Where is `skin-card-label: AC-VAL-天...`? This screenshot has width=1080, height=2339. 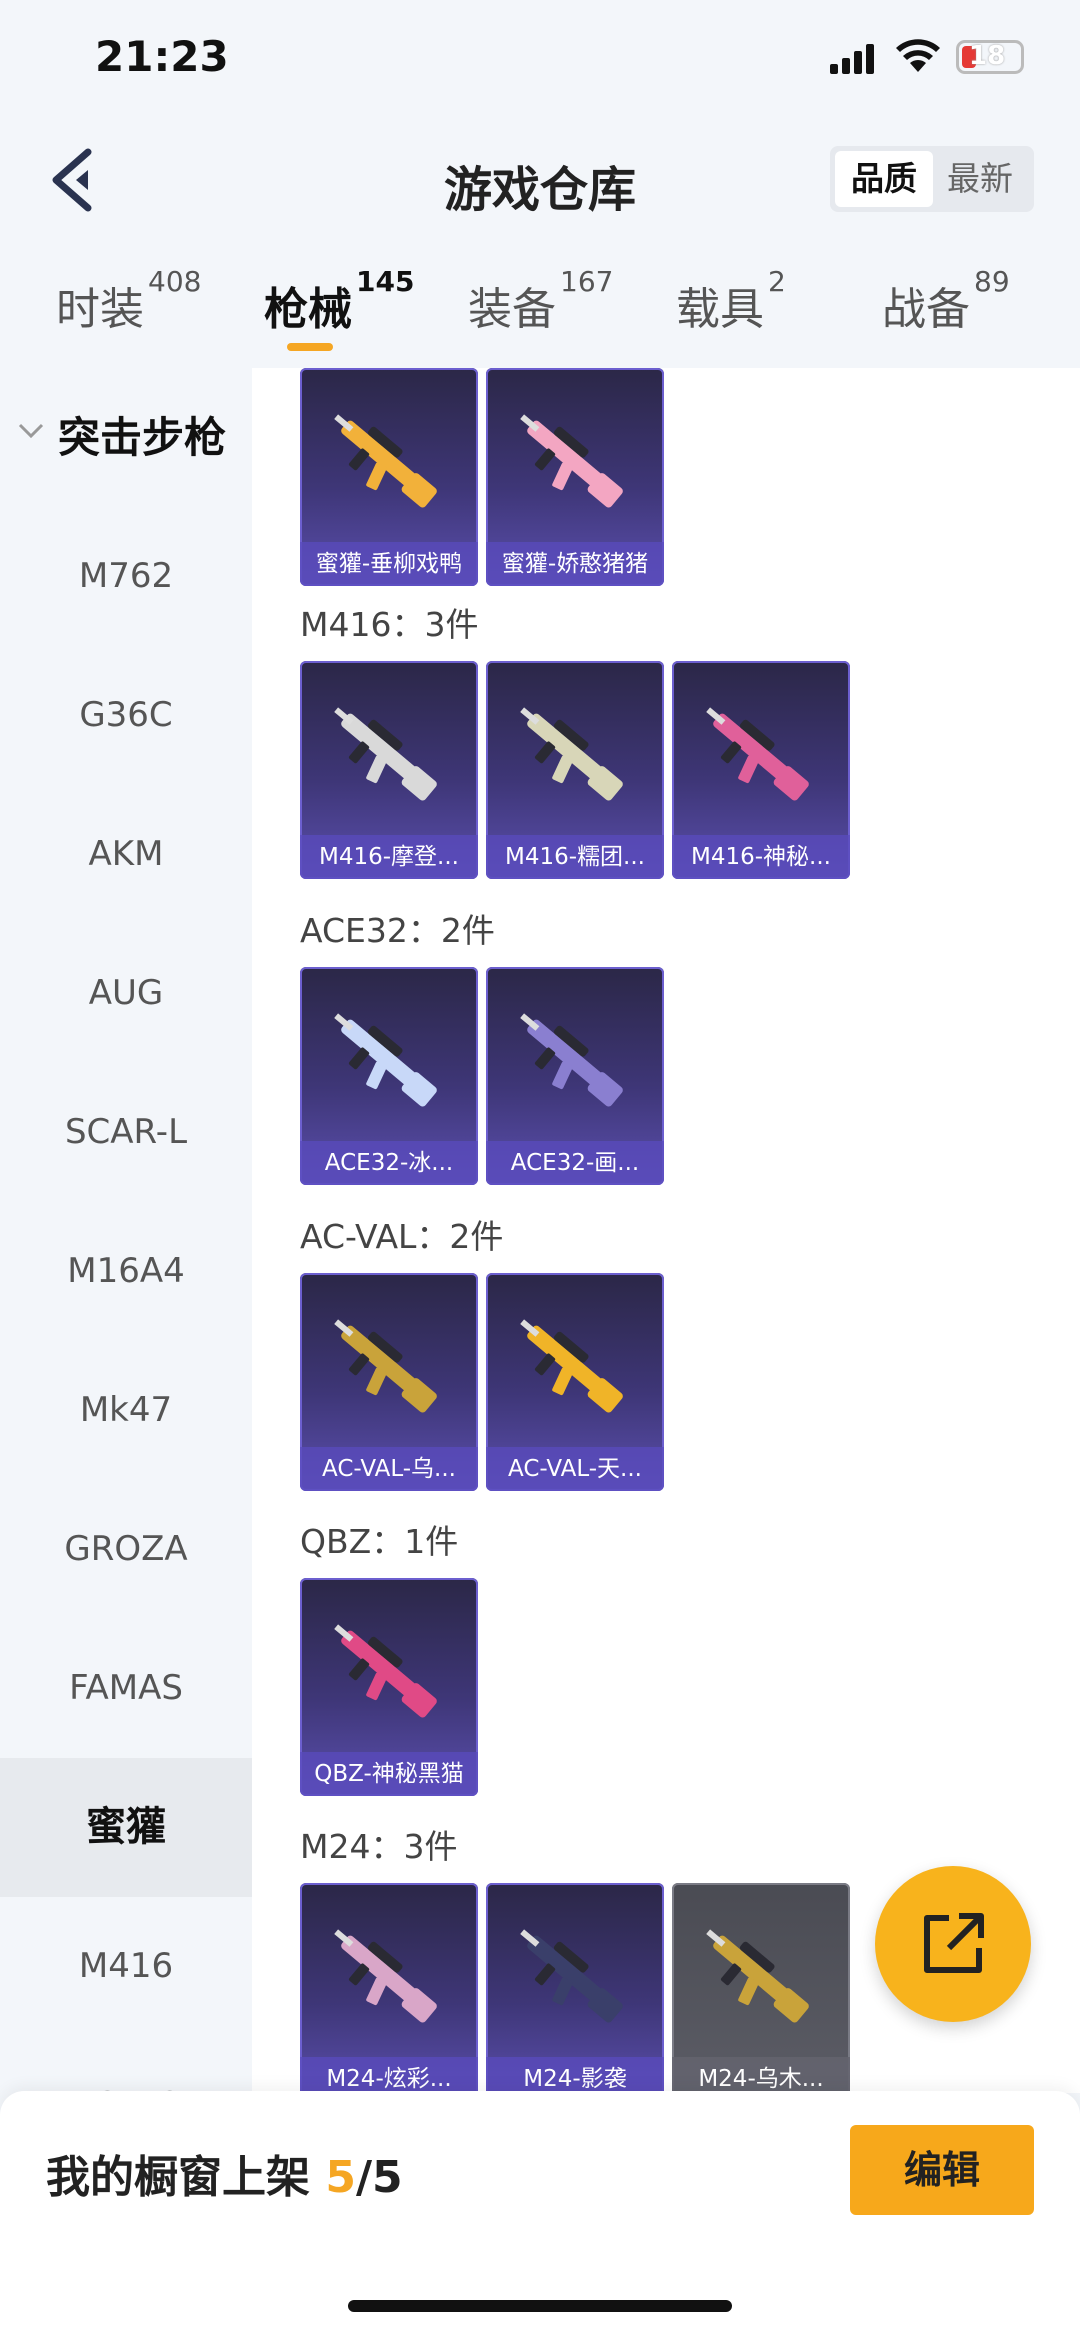
skin-card-label: AC-VAL-天... is located at coordinates (575, 1469).